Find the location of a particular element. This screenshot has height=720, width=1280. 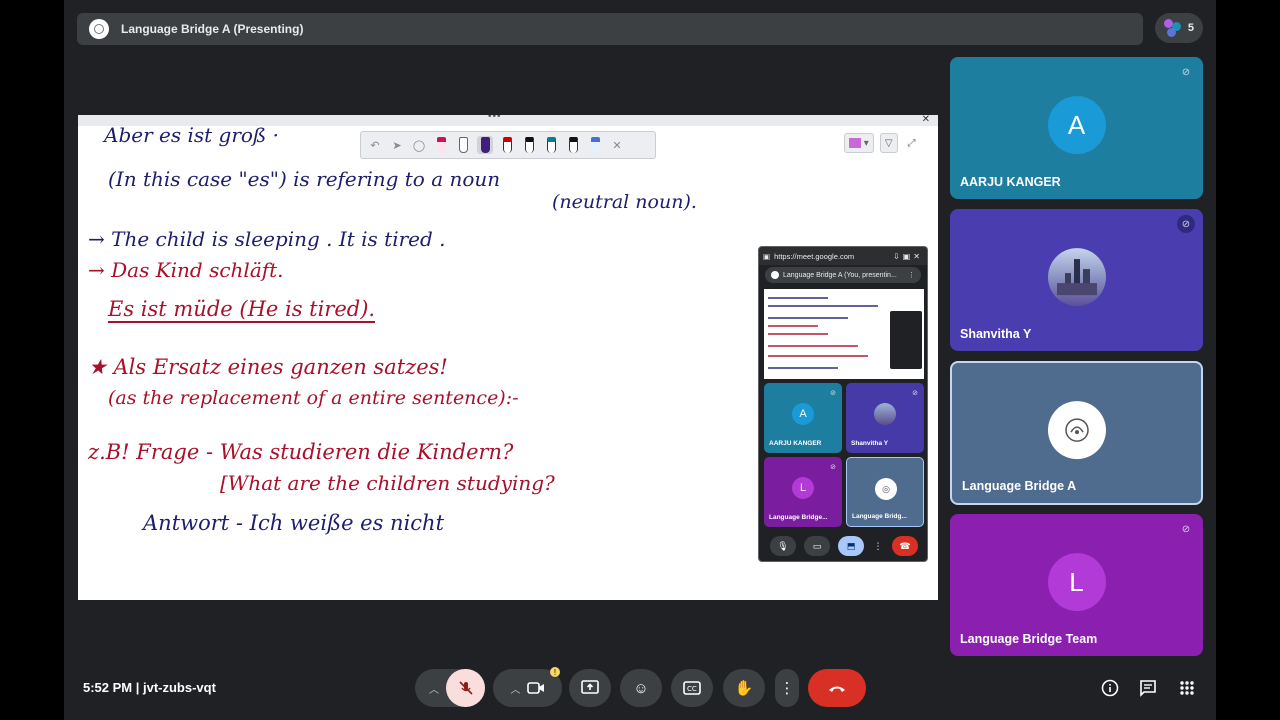

lasso-icon: ◯ is located at coordinates (419, 145).